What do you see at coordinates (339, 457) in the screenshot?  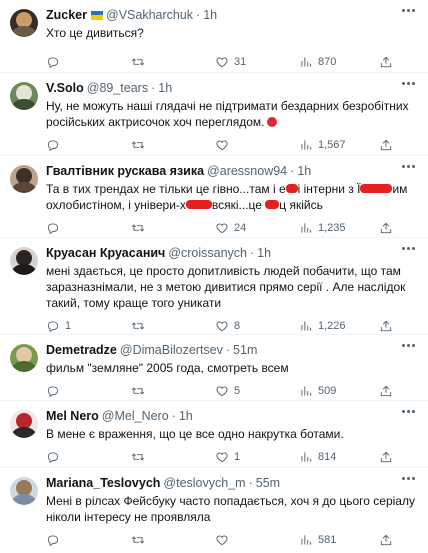 I see `views-button: 814` at bounding box center [339, 457].